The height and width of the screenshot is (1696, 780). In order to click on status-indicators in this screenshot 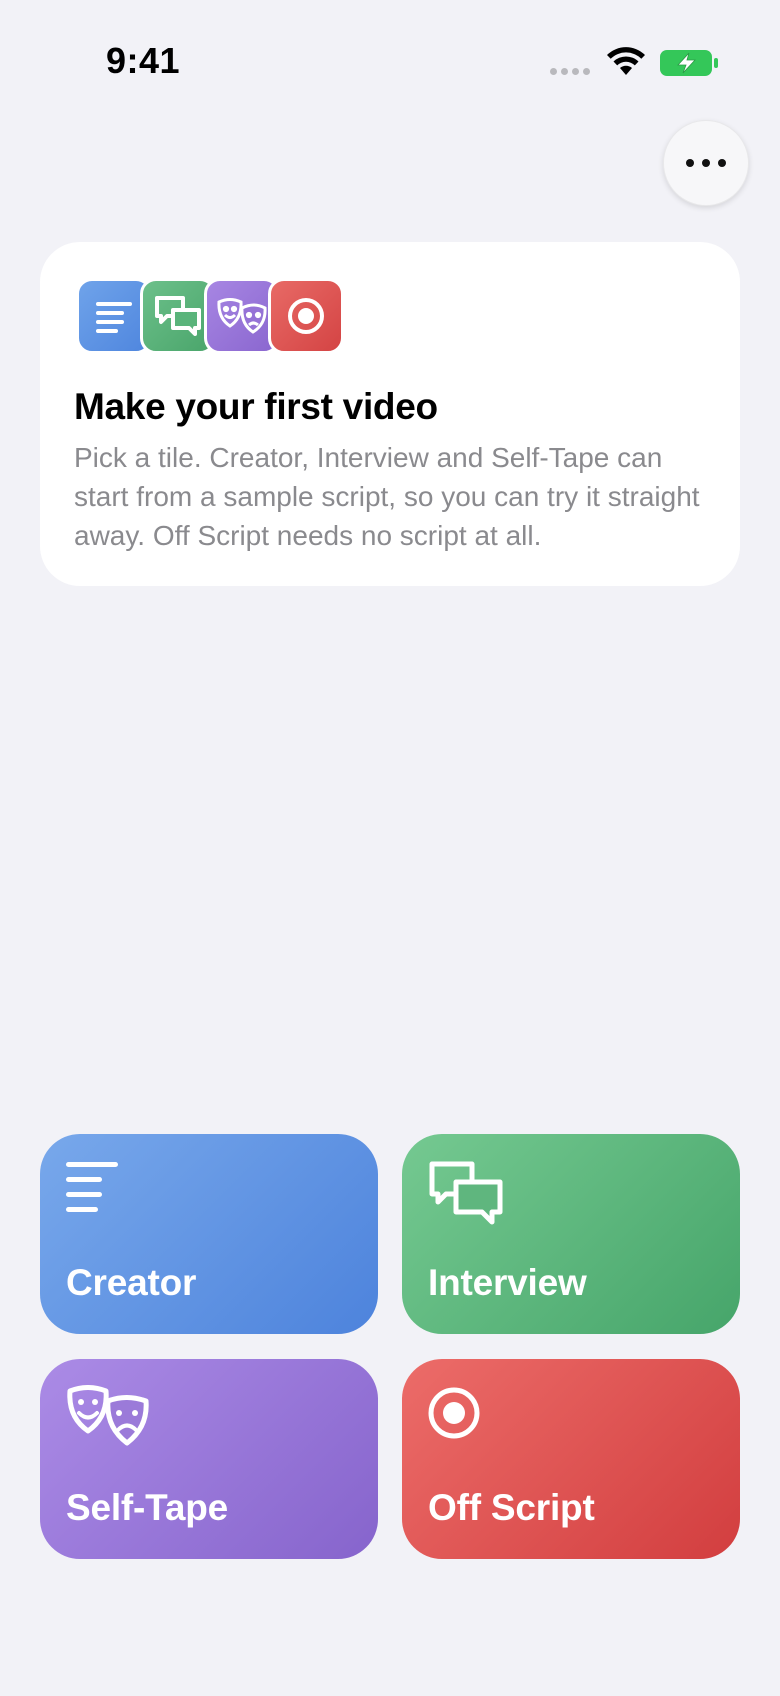, I will do `click(635, 62)`.